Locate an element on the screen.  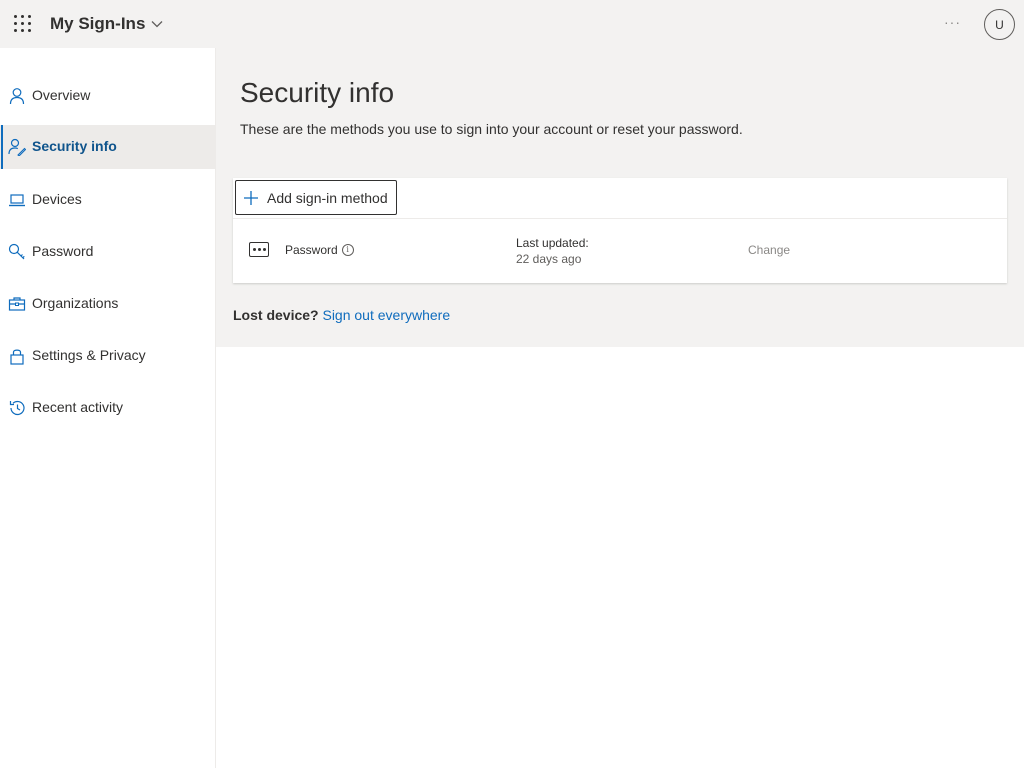
sidebar-item-recent-activity: Recent activity is located at coordinates (107, 408).